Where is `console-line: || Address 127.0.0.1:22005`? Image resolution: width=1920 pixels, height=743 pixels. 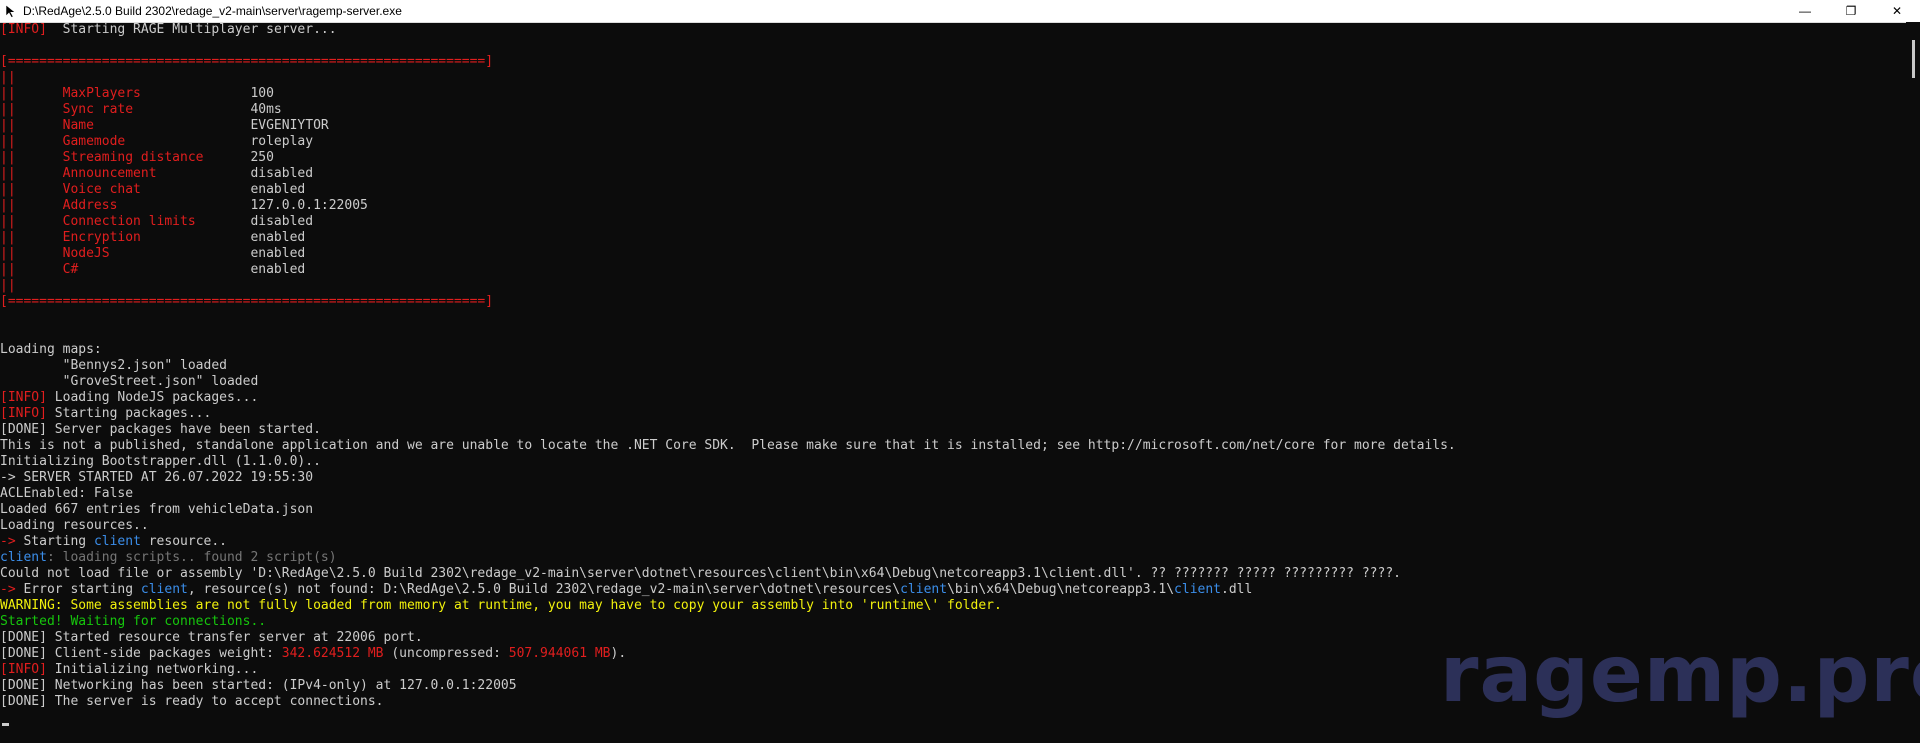 console-line: || Address 127.0.0.1:22005 is located at coordinates (953, 206).